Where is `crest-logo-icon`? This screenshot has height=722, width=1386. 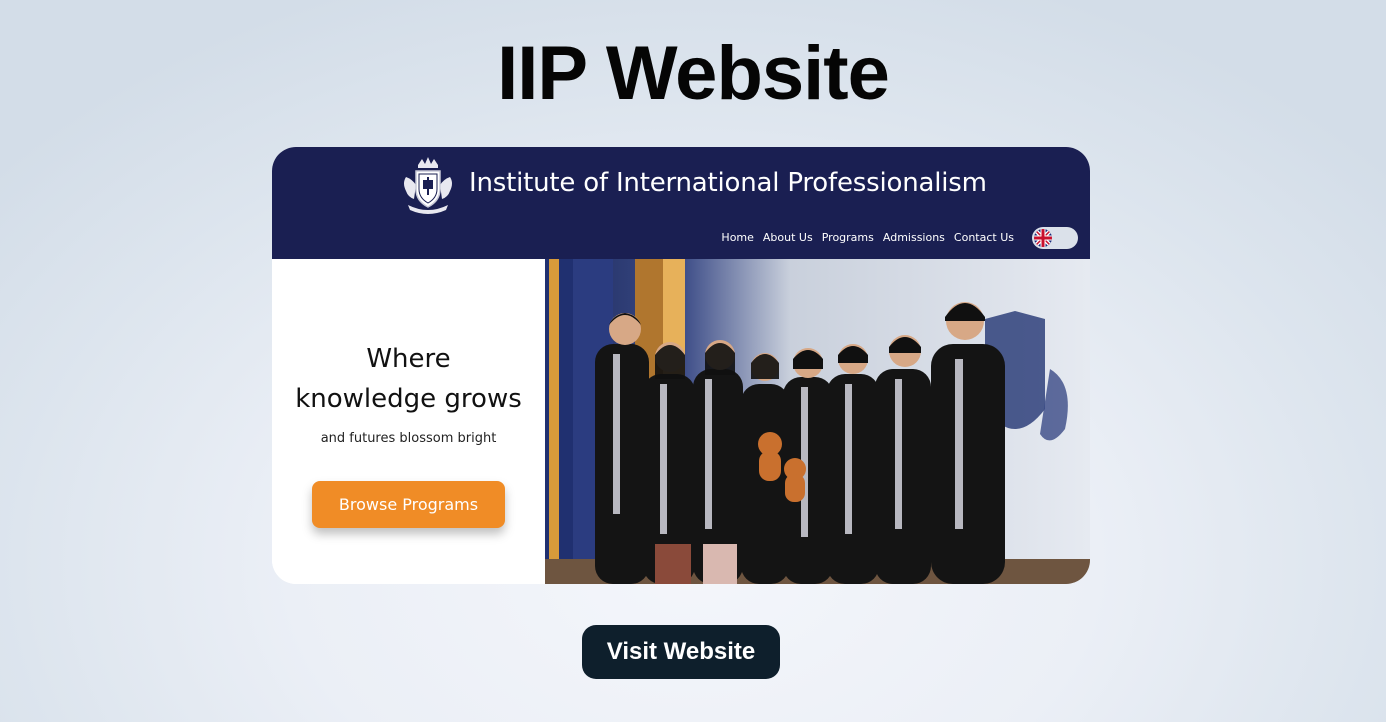
crest-logo-icon is located at coordinates (428, 186).